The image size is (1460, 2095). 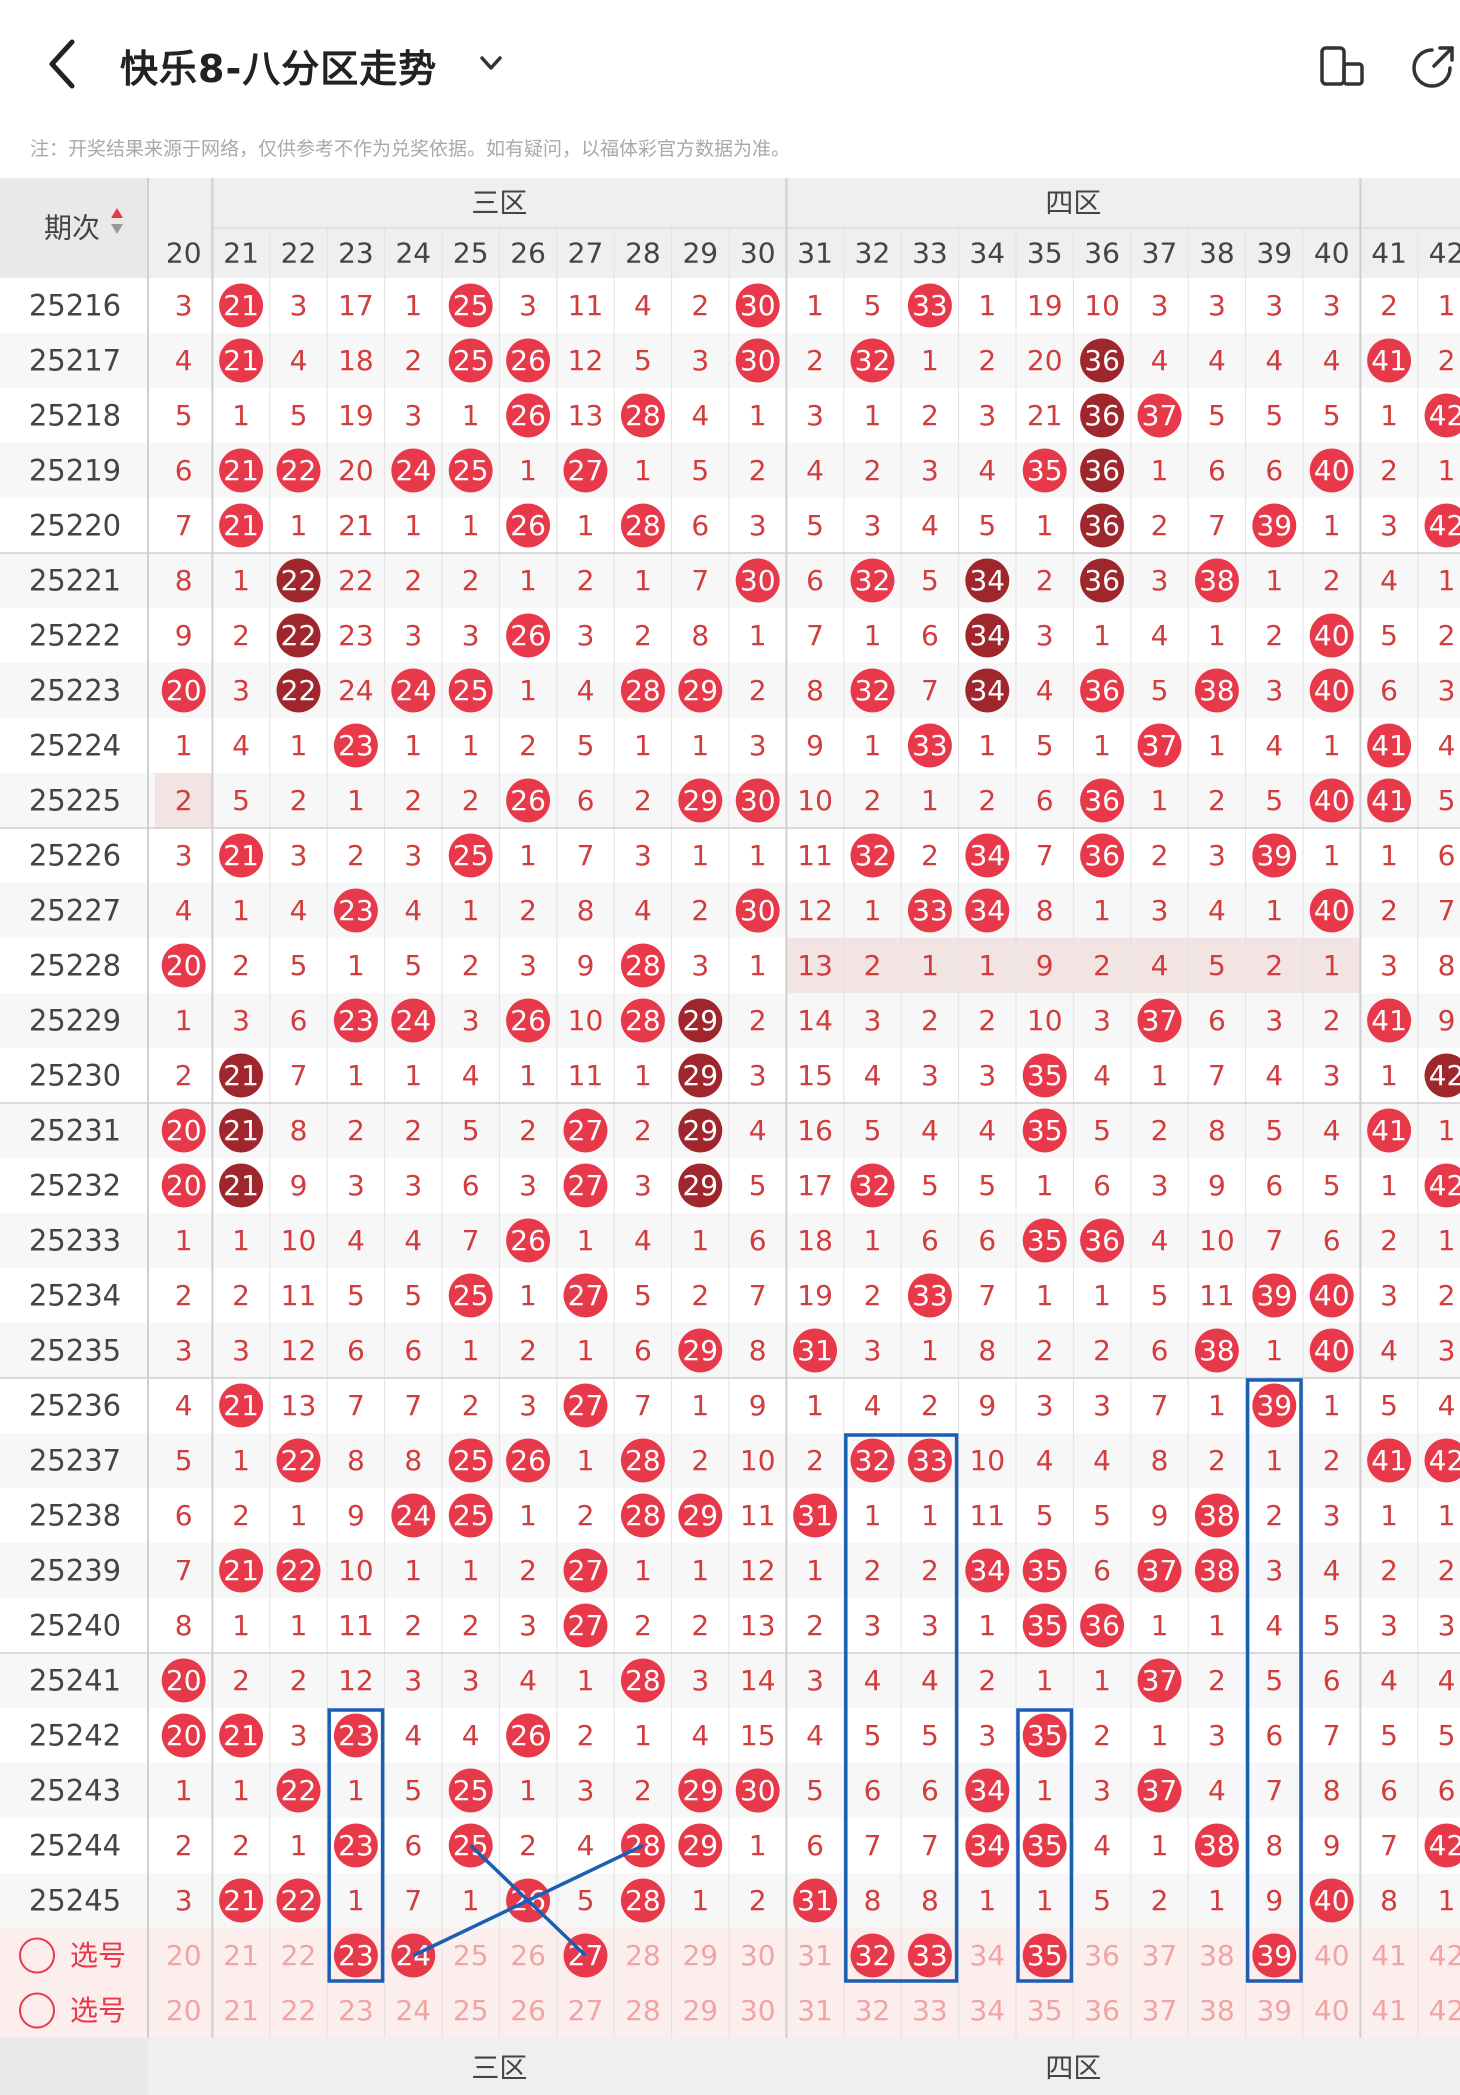 What do you see at coordinates (241, 1075) in the screenshot?
I see `drawn-number: 21` at bounding box center [241, 1075].